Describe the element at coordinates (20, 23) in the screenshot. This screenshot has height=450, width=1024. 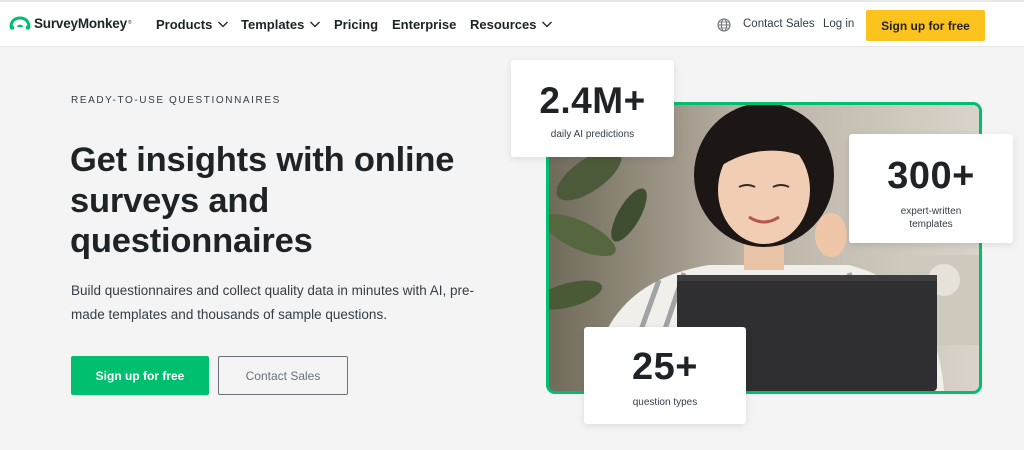
I see `surveymonkey-logo-icon` at that location.